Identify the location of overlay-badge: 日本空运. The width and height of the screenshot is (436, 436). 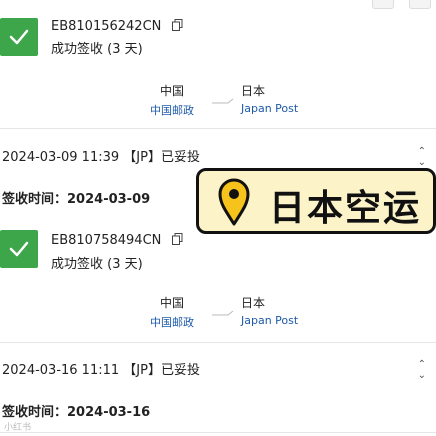
(316, 201).